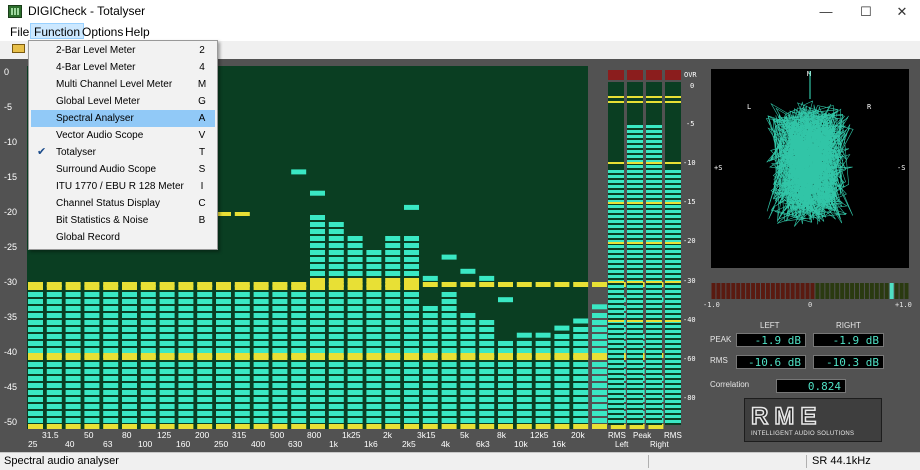 This screenshot has width=920, height=470. I want to click on menu-item-vector-audio-scope: Vector Audio Scope V, so click(123, 135).